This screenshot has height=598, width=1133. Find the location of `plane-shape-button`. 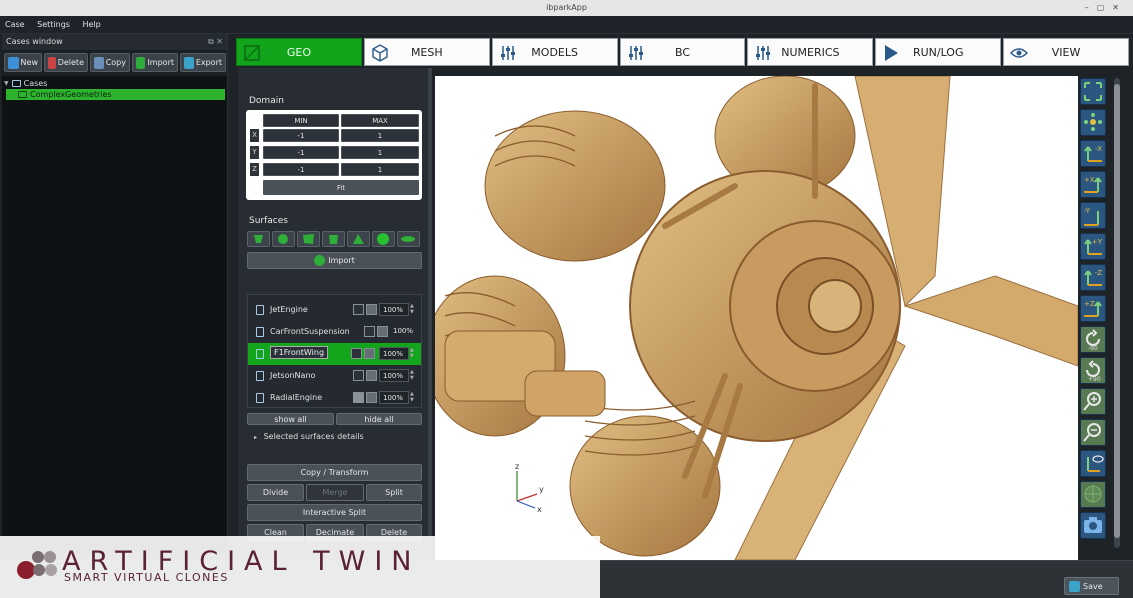

plane-shape-button is located at coordinates (308, 239).